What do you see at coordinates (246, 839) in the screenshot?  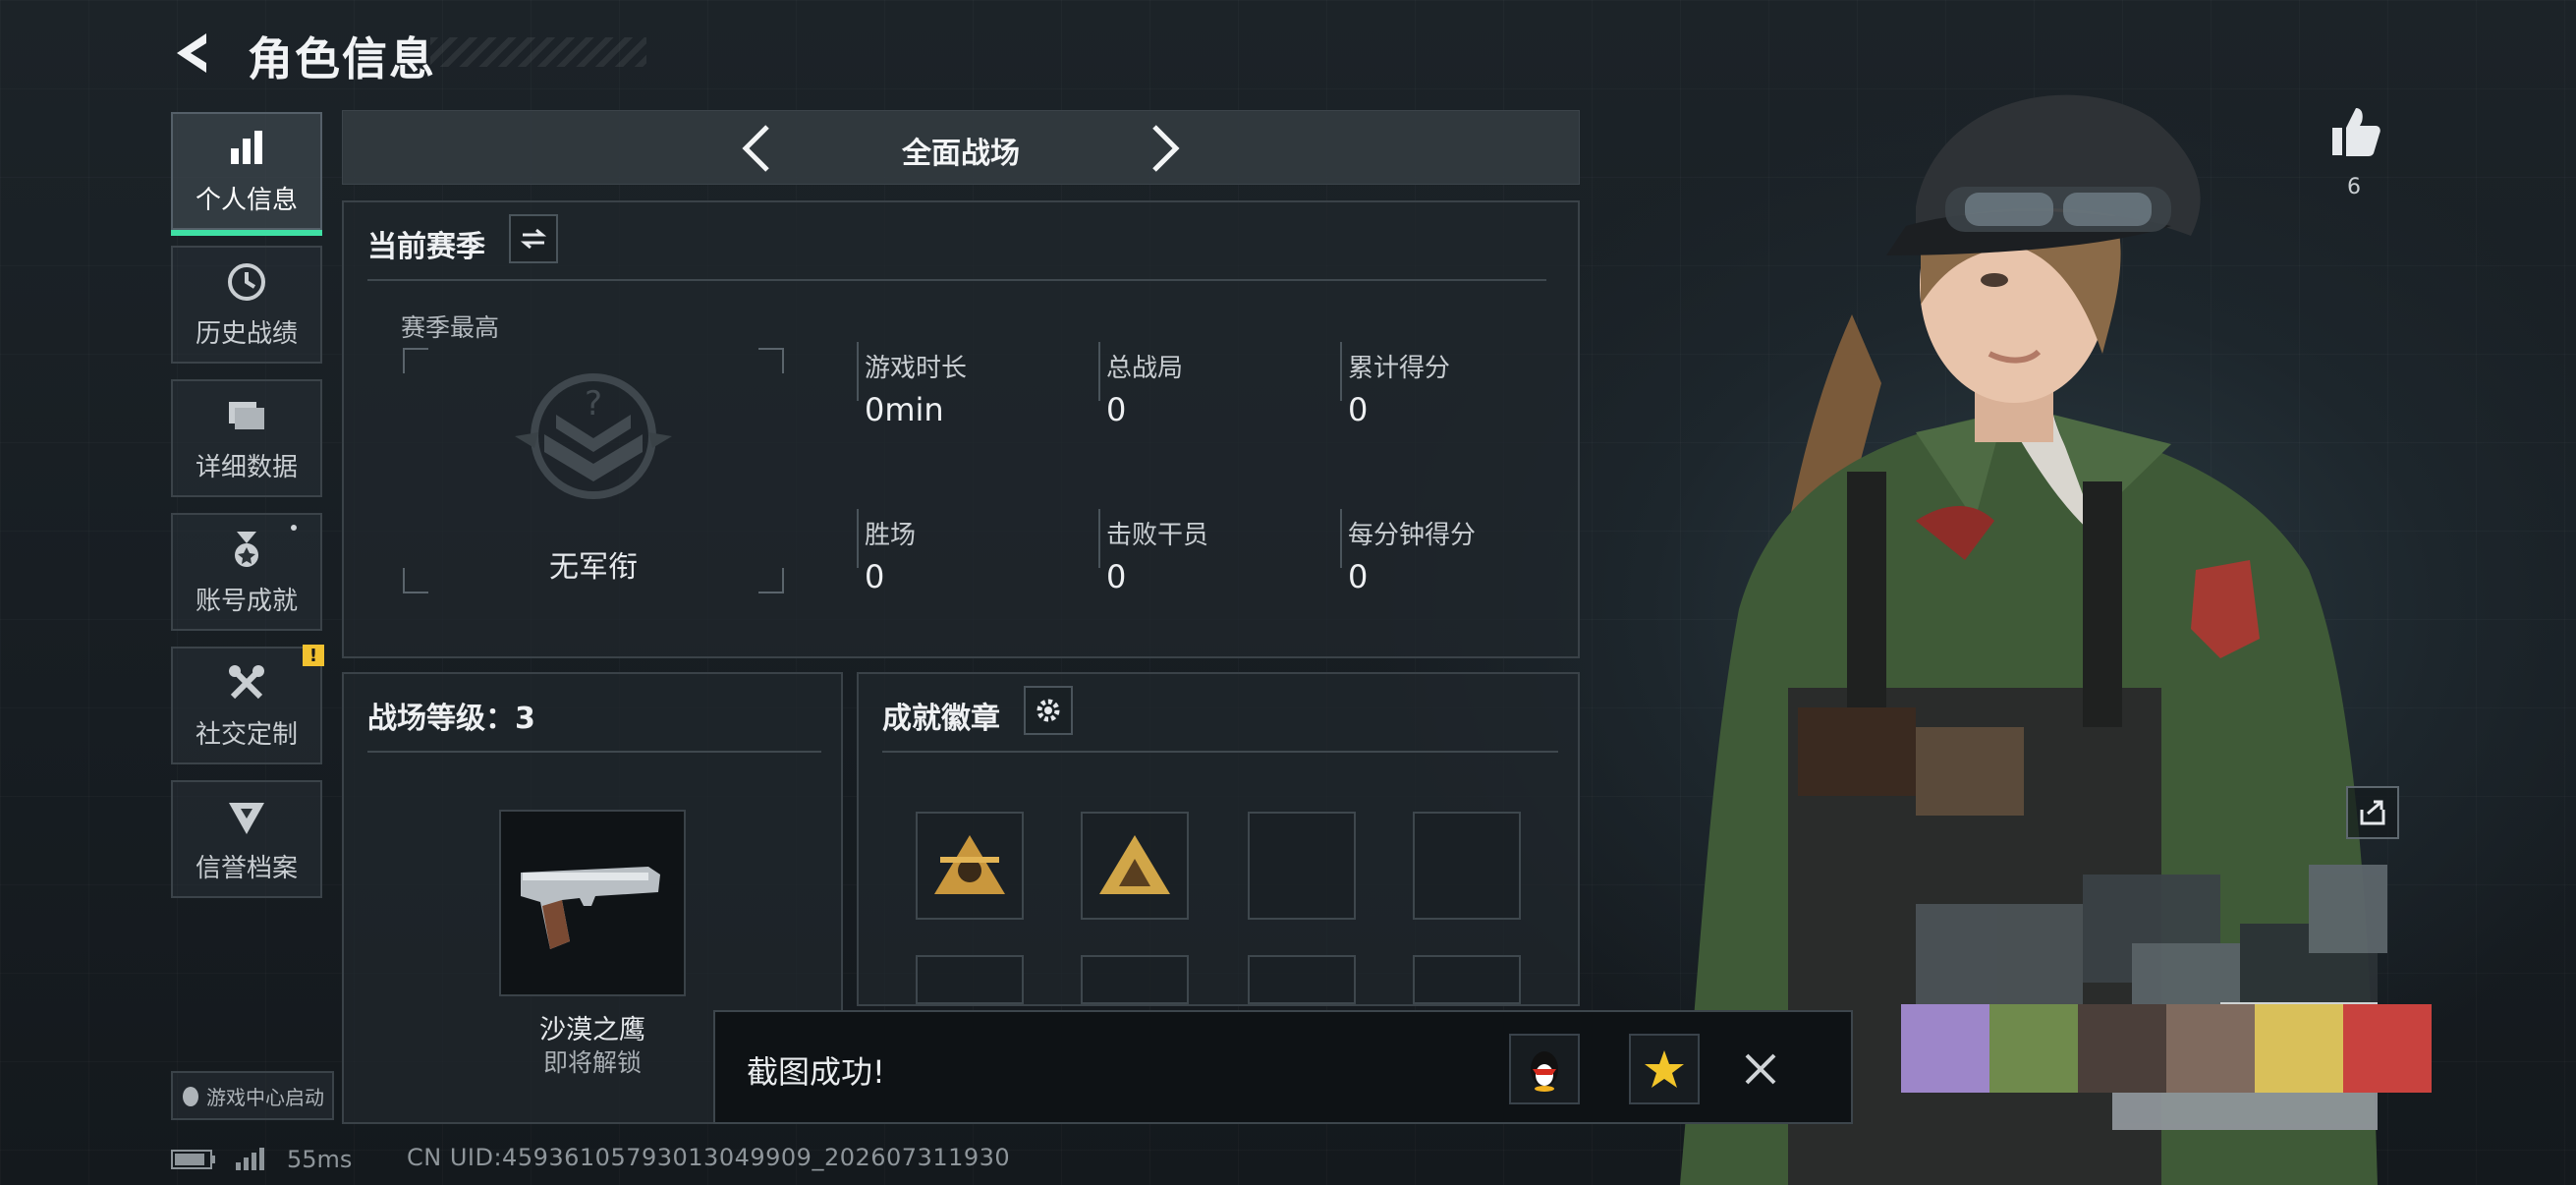 I see `sidebar-item-credit: 信誉档案` at bounding box center [246, 839].